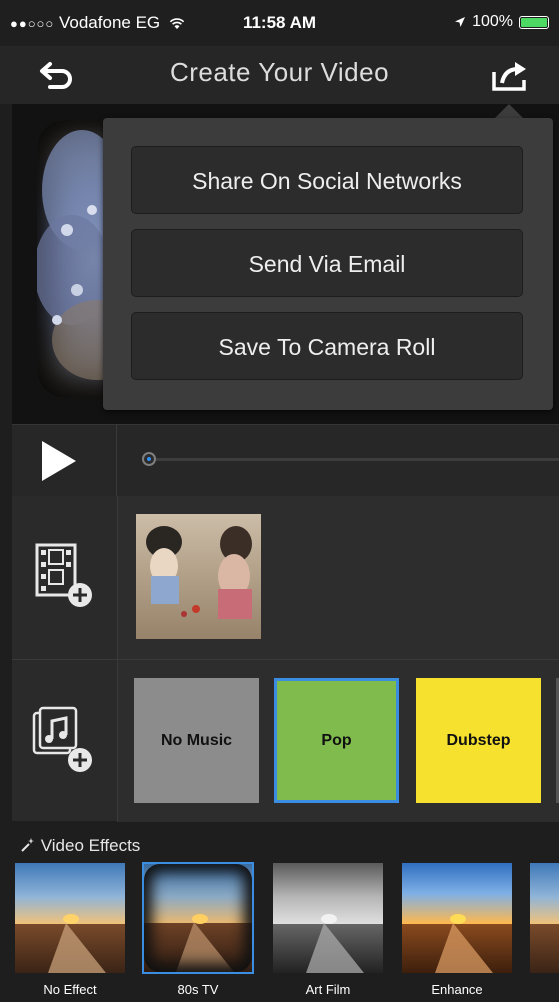  I want to click on effects-title: Video Effects, so click(90, 845).